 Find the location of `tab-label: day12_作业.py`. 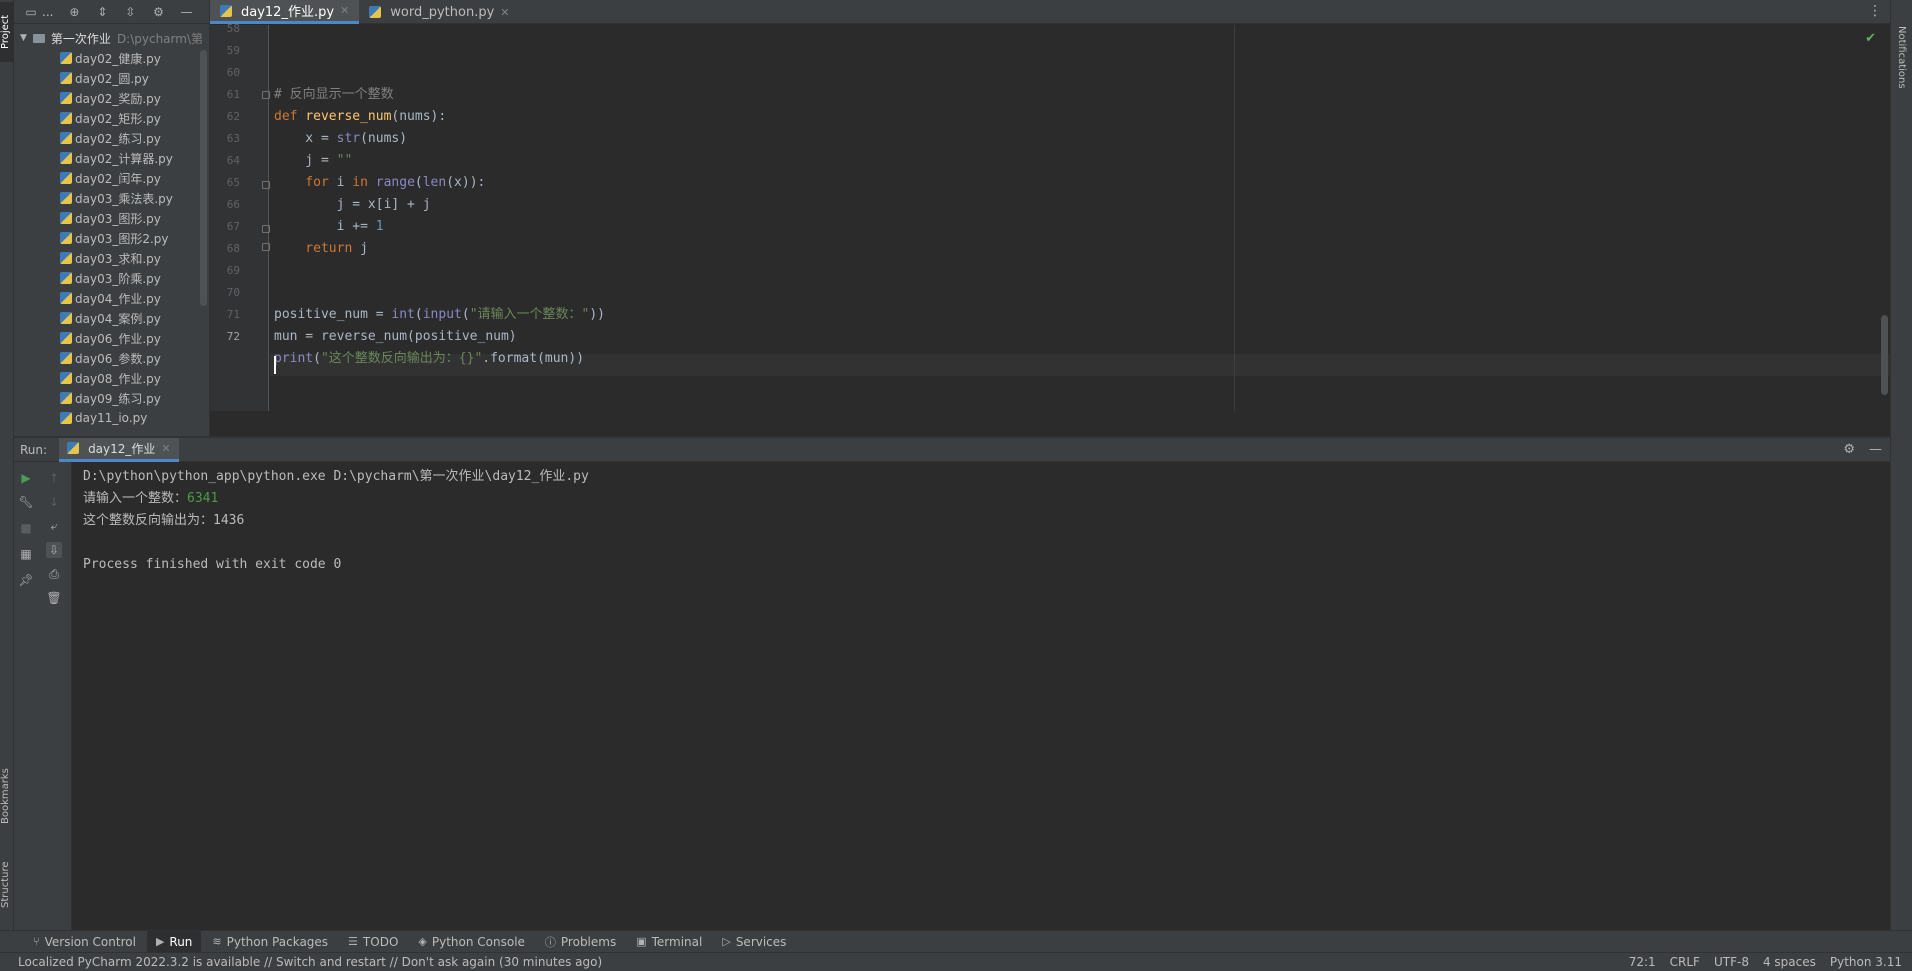

tab-label: day12_作业.py is located at coordinates (288, 12).